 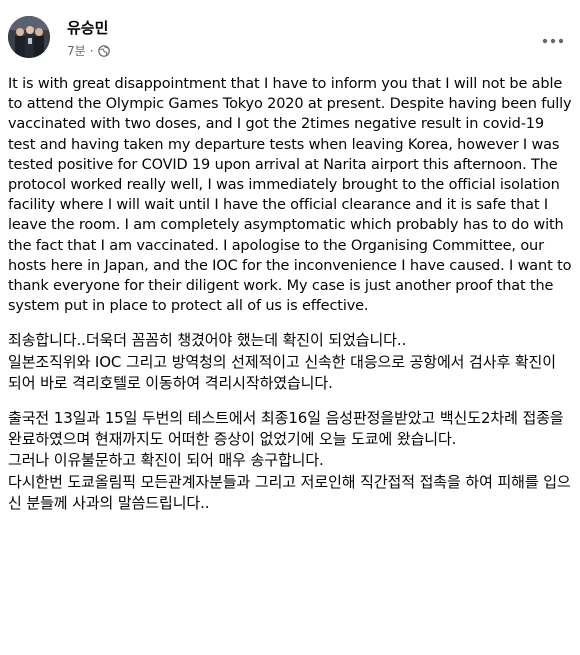 I want to click on avatar-photo-icon, so click(x=29, y=37).